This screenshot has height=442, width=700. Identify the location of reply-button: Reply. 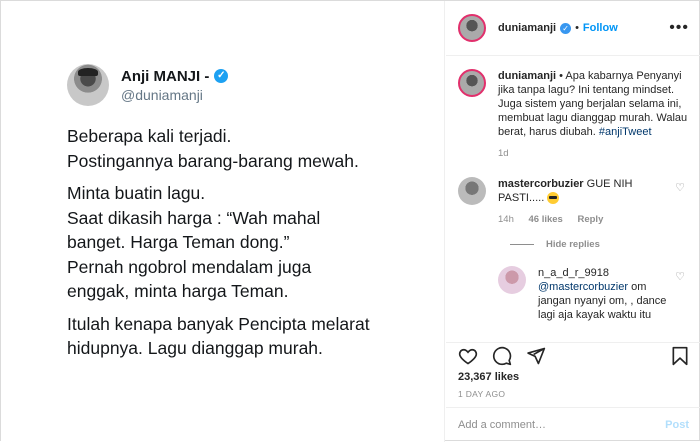
(590, 219).